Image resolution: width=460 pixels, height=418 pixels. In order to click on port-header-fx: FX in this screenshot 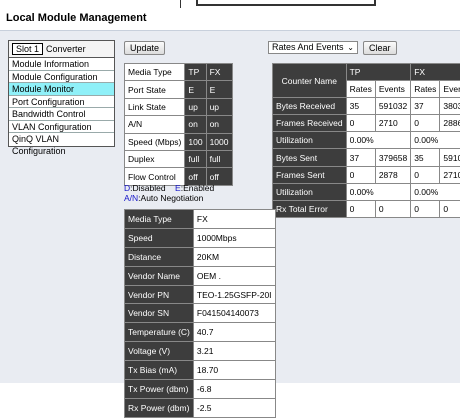, I will do `click(219, 72)`.